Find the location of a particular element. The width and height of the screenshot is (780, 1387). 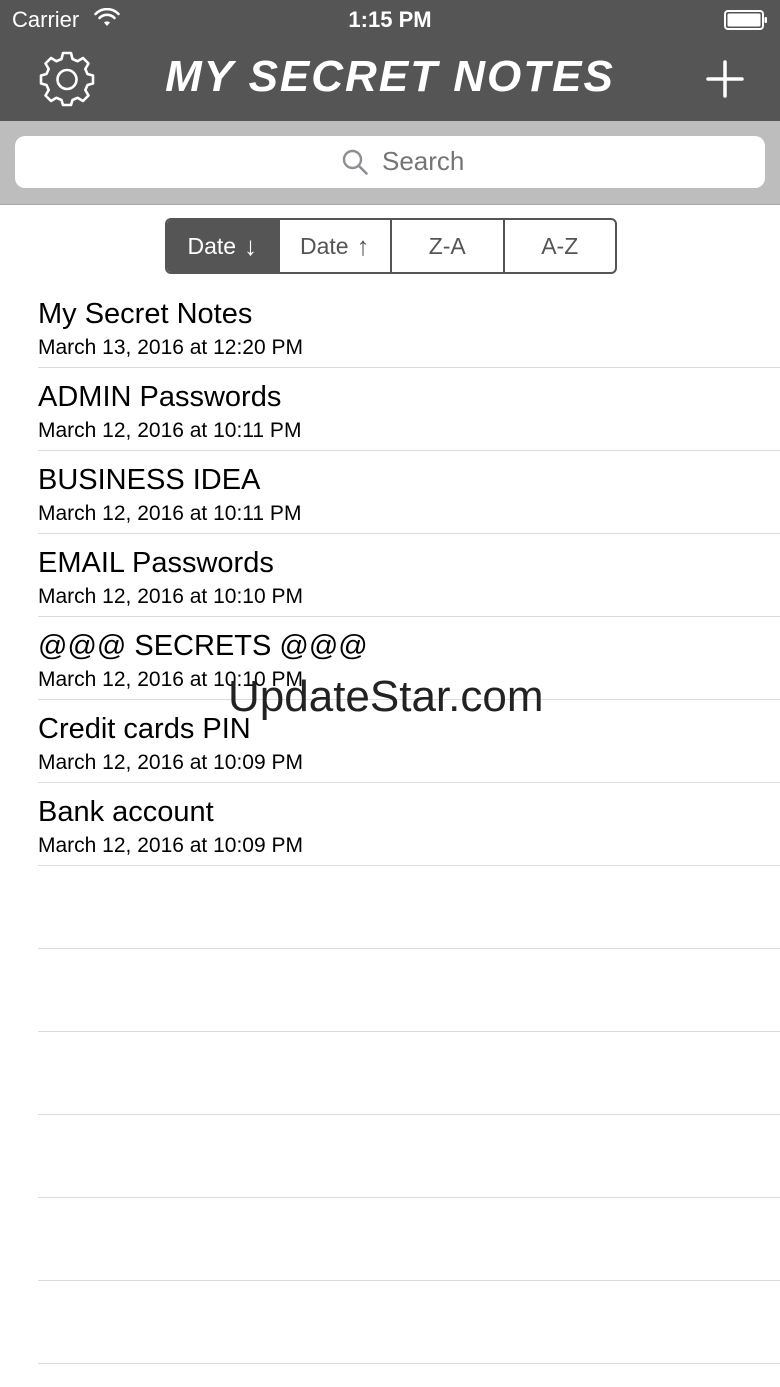

note-title: @@@ SECRETS @@@ is located at coordinates (203, 646).